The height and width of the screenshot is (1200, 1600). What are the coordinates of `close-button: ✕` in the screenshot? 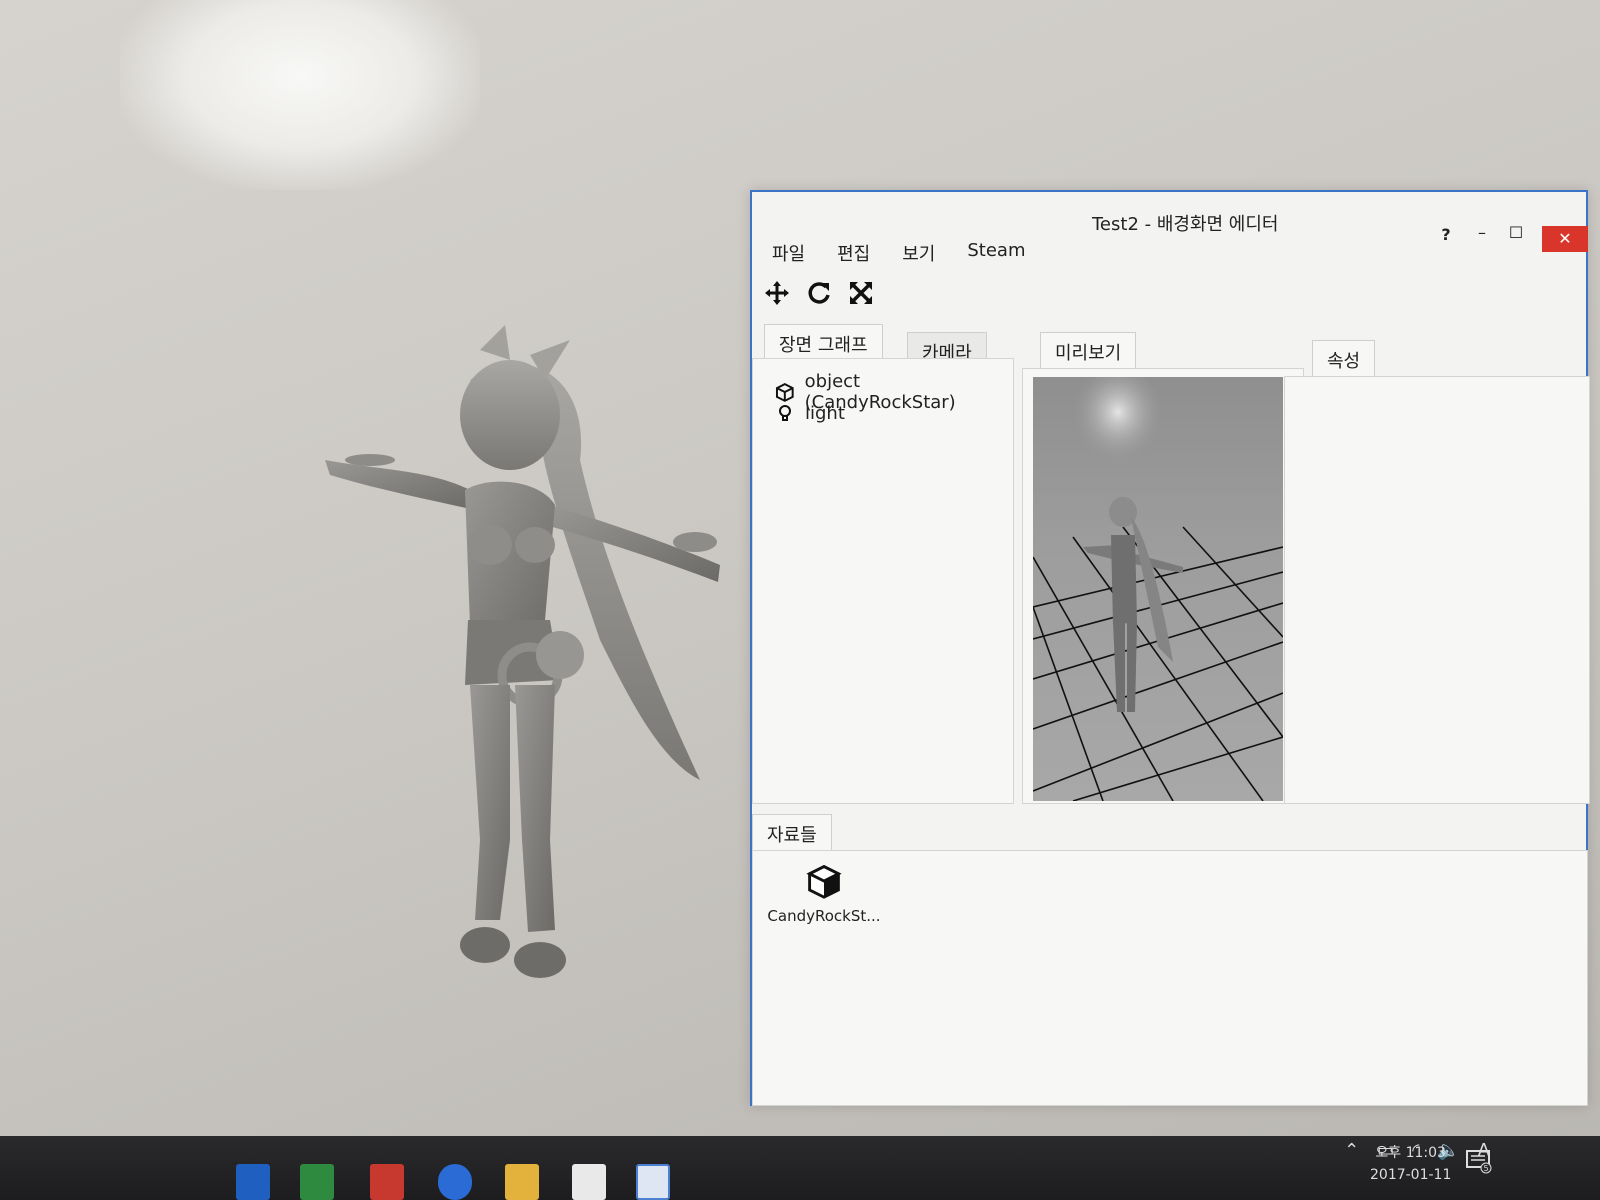 It's located at (1565, 239).